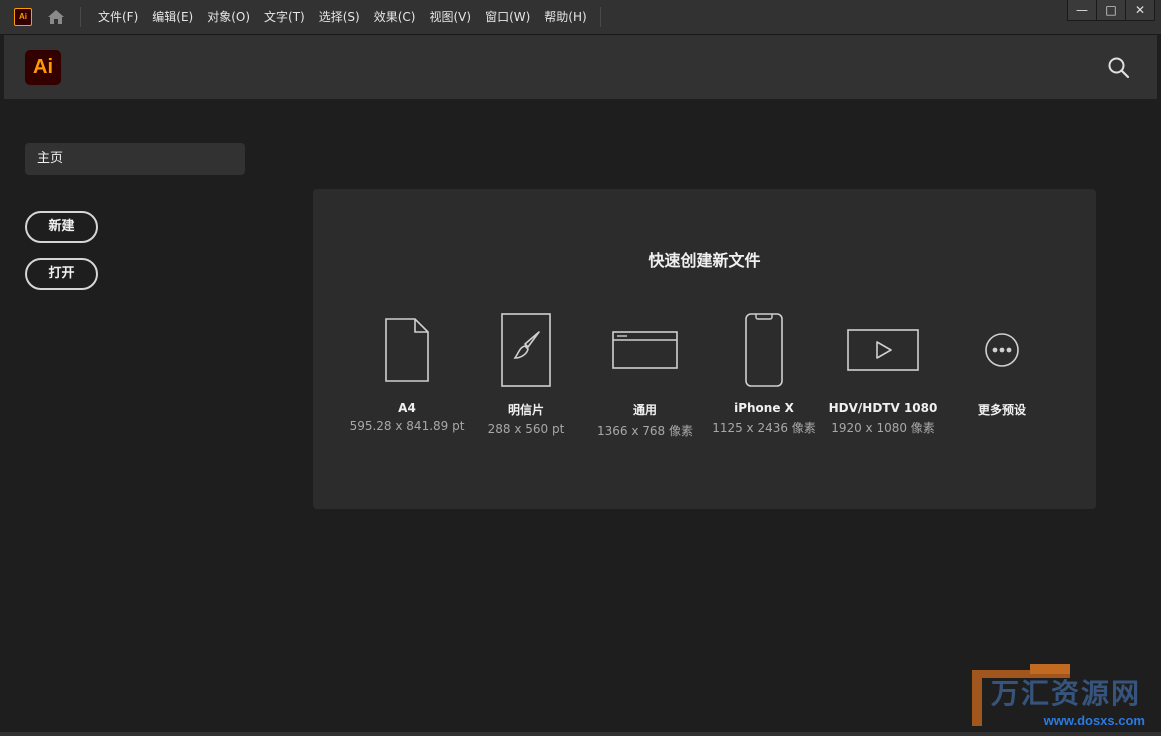 The height and width of the screenshot is (736, 1161). What do you see at coordinates (43, 67) in the screenshot?
I see `illustrator-logo: Ai` at bounding box center [43, 67].